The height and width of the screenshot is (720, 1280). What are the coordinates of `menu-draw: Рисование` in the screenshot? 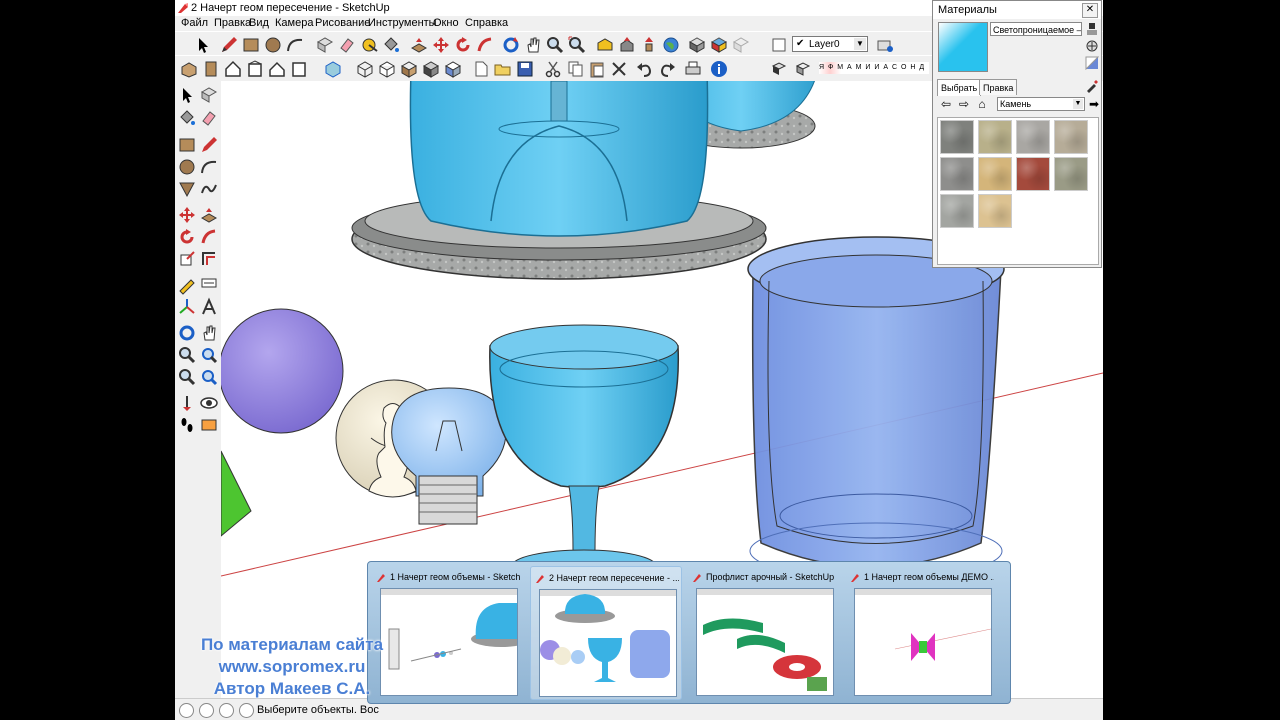 It's located at (342, 23).